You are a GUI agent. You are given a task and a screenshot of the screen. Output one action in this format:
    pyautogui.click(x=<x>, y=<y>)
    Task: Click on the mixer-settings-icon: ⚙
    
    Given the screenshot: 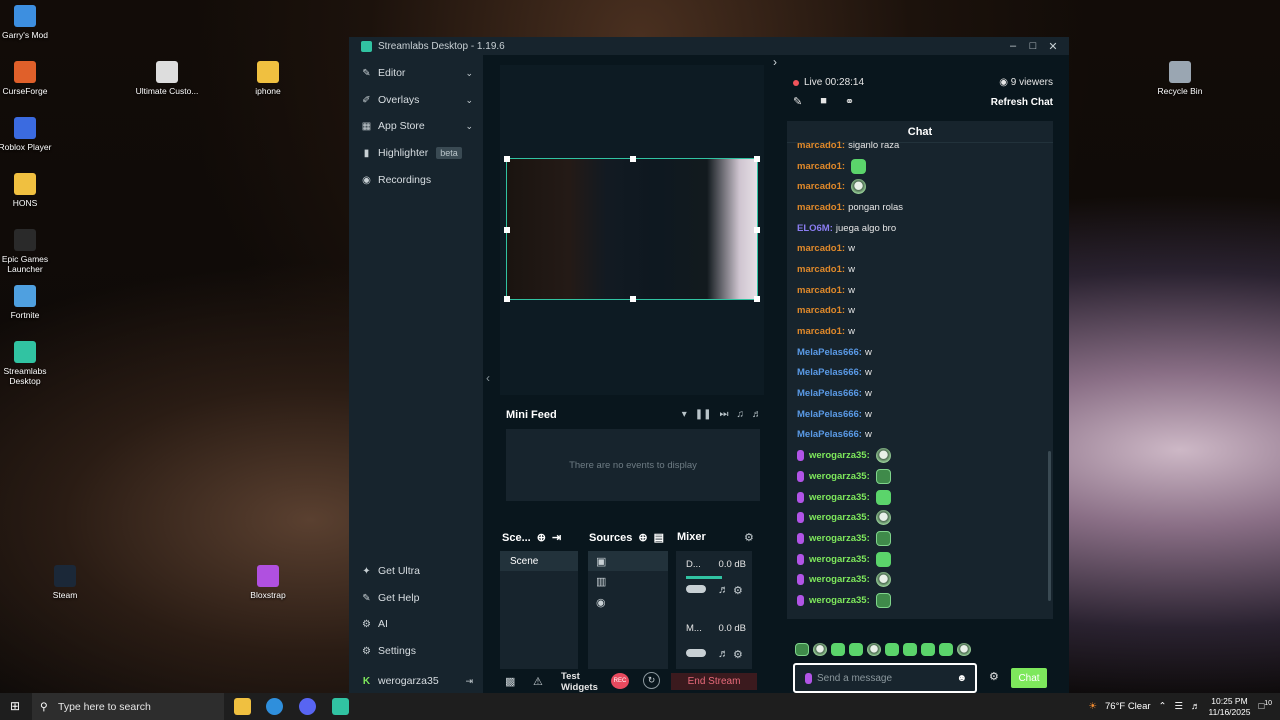 What is the action you would take?
    pyautogui.click(x=749, y=537)
    